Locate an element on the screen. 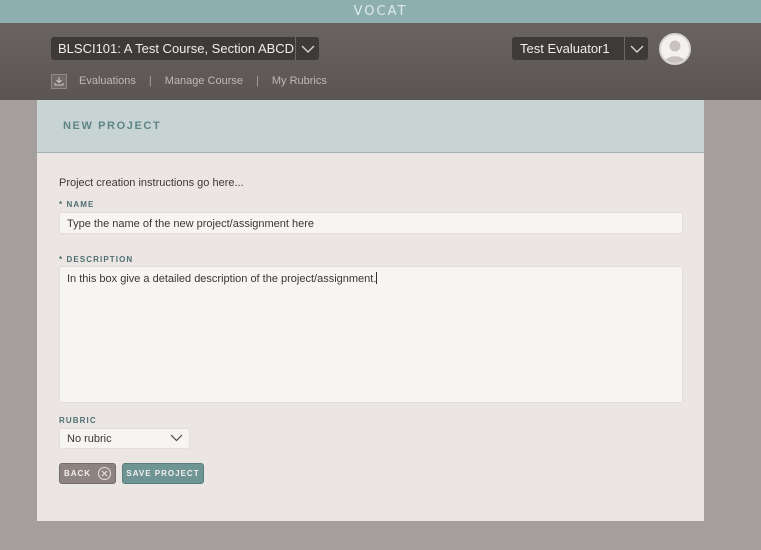 The height and width of the screenshot is (550, 761). description-label: * DESCRIPTION is located at coordinates (96, 259).